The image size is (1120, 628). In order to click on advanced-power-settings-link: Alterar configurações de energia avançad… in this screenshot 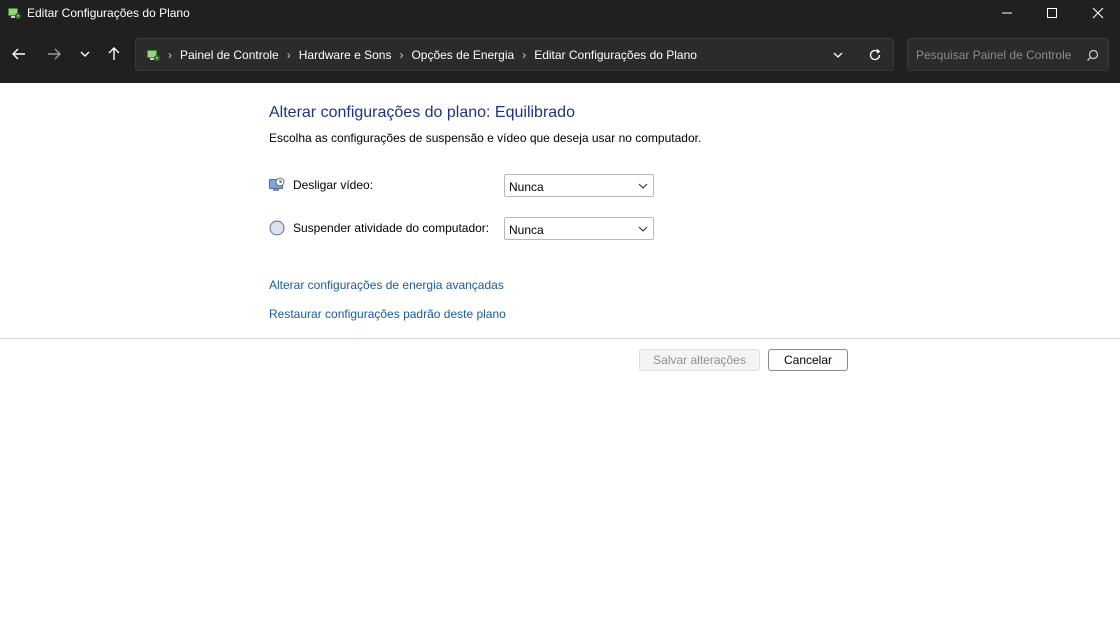, I will do `click(386, 285)`.